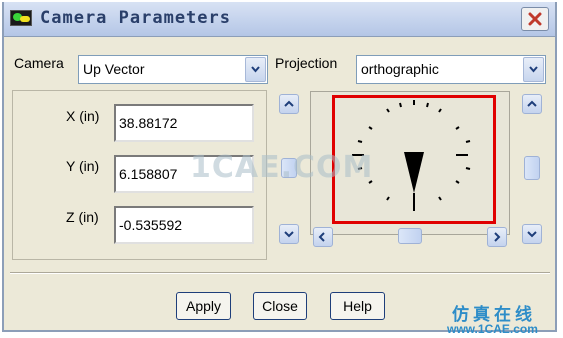 This screenshot has width=563, height=338. I want to click on projection-select: orthographic, so click(451, 69).